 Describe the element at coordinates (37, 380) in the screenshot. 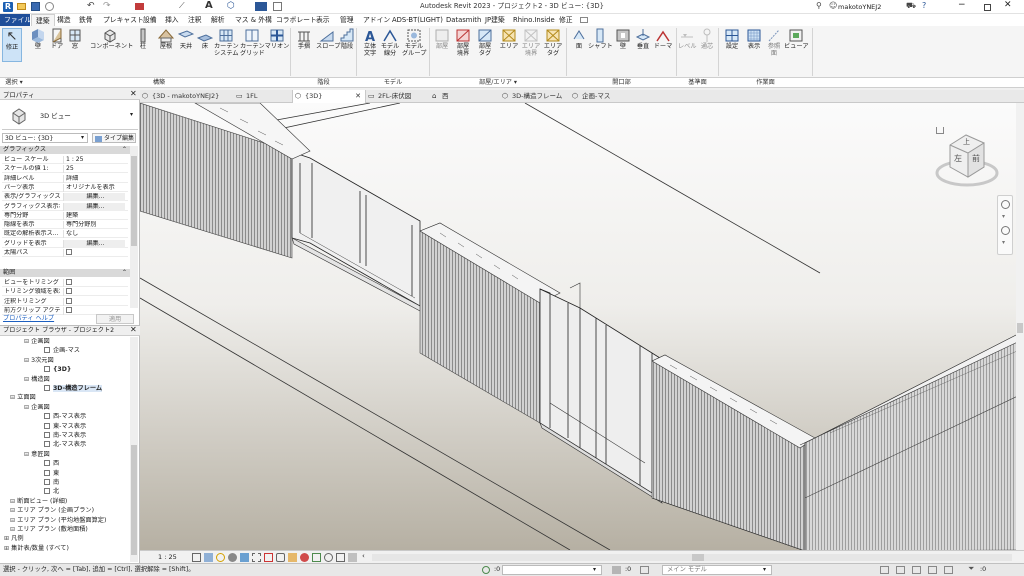

I see `browser-group-item: ⊟ 構造図` at that location.